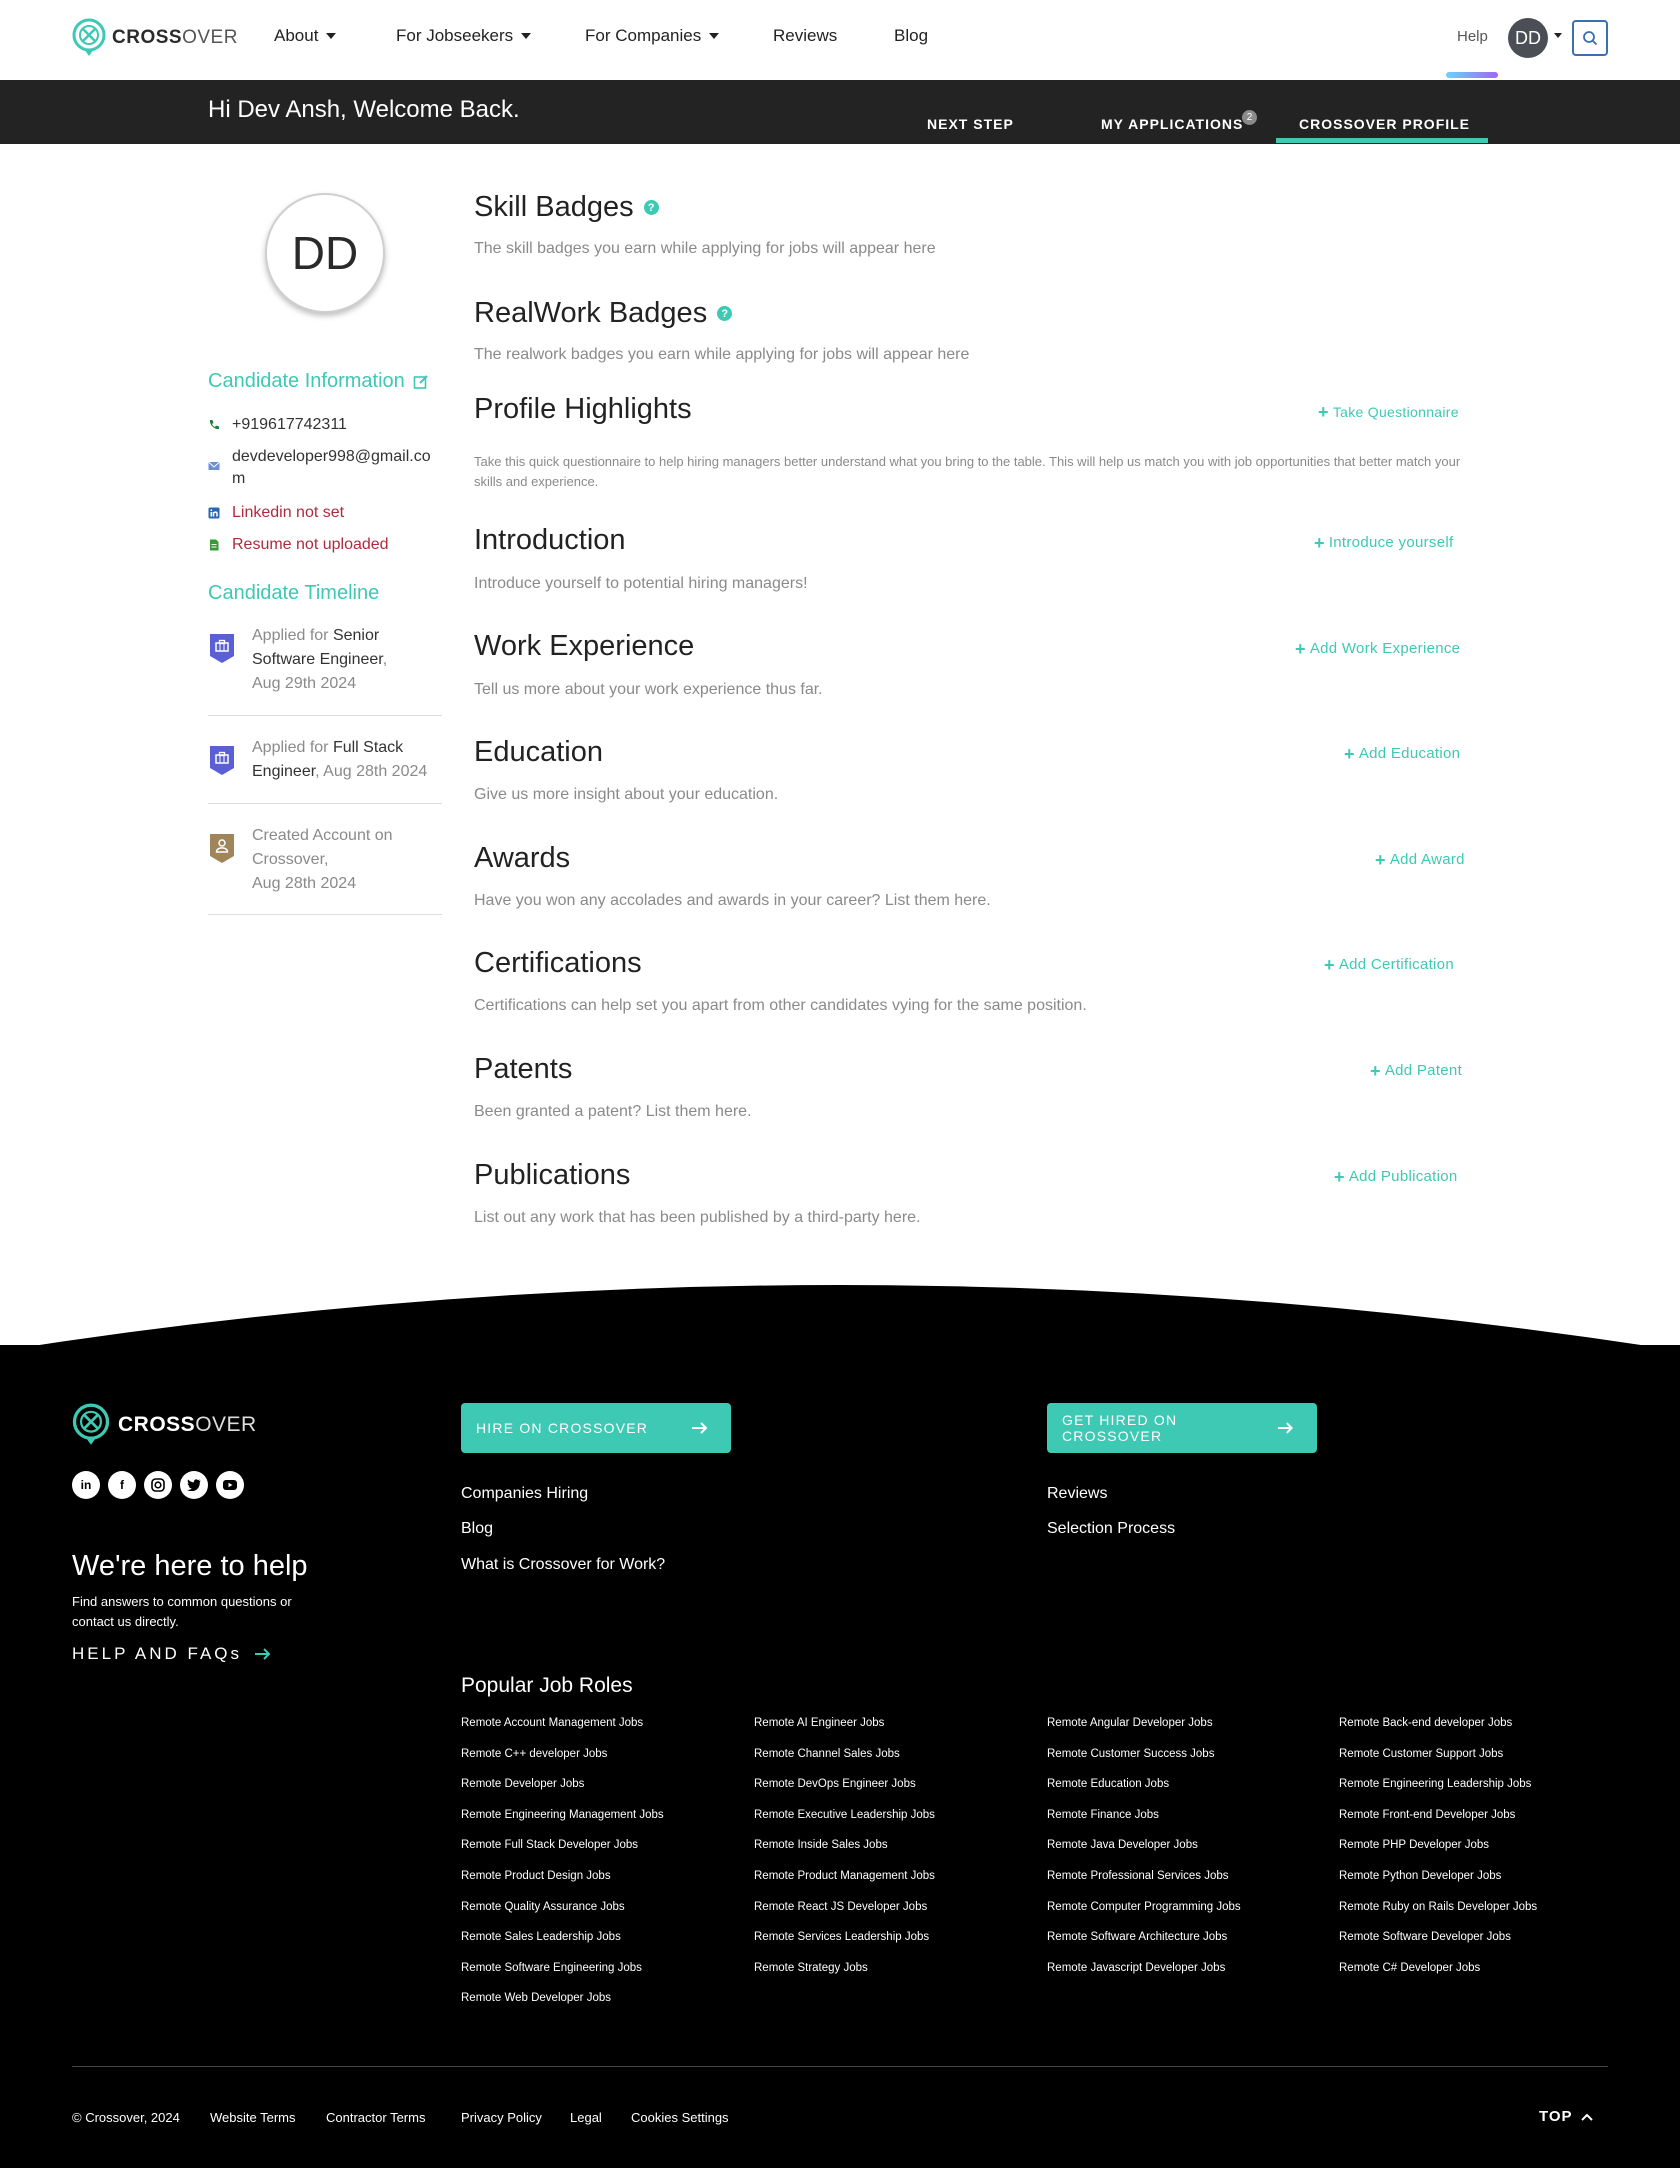 This screenshot has height=2168, width=1680. Describe the element at coordinates (1590, 38) in the screenshot. I see `search-button` at that location.